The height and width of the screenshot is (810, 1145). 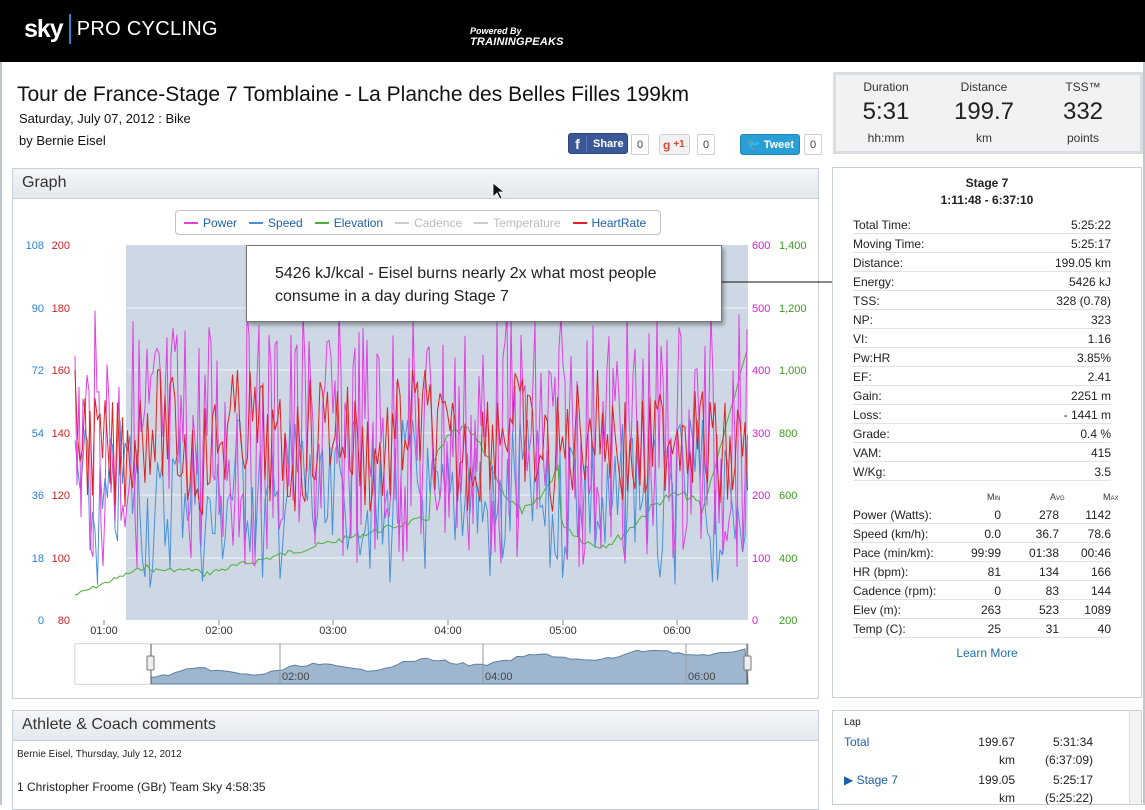 I want to click on stats-row: TSS: 328 (0.78), so click(x=982, y=300).